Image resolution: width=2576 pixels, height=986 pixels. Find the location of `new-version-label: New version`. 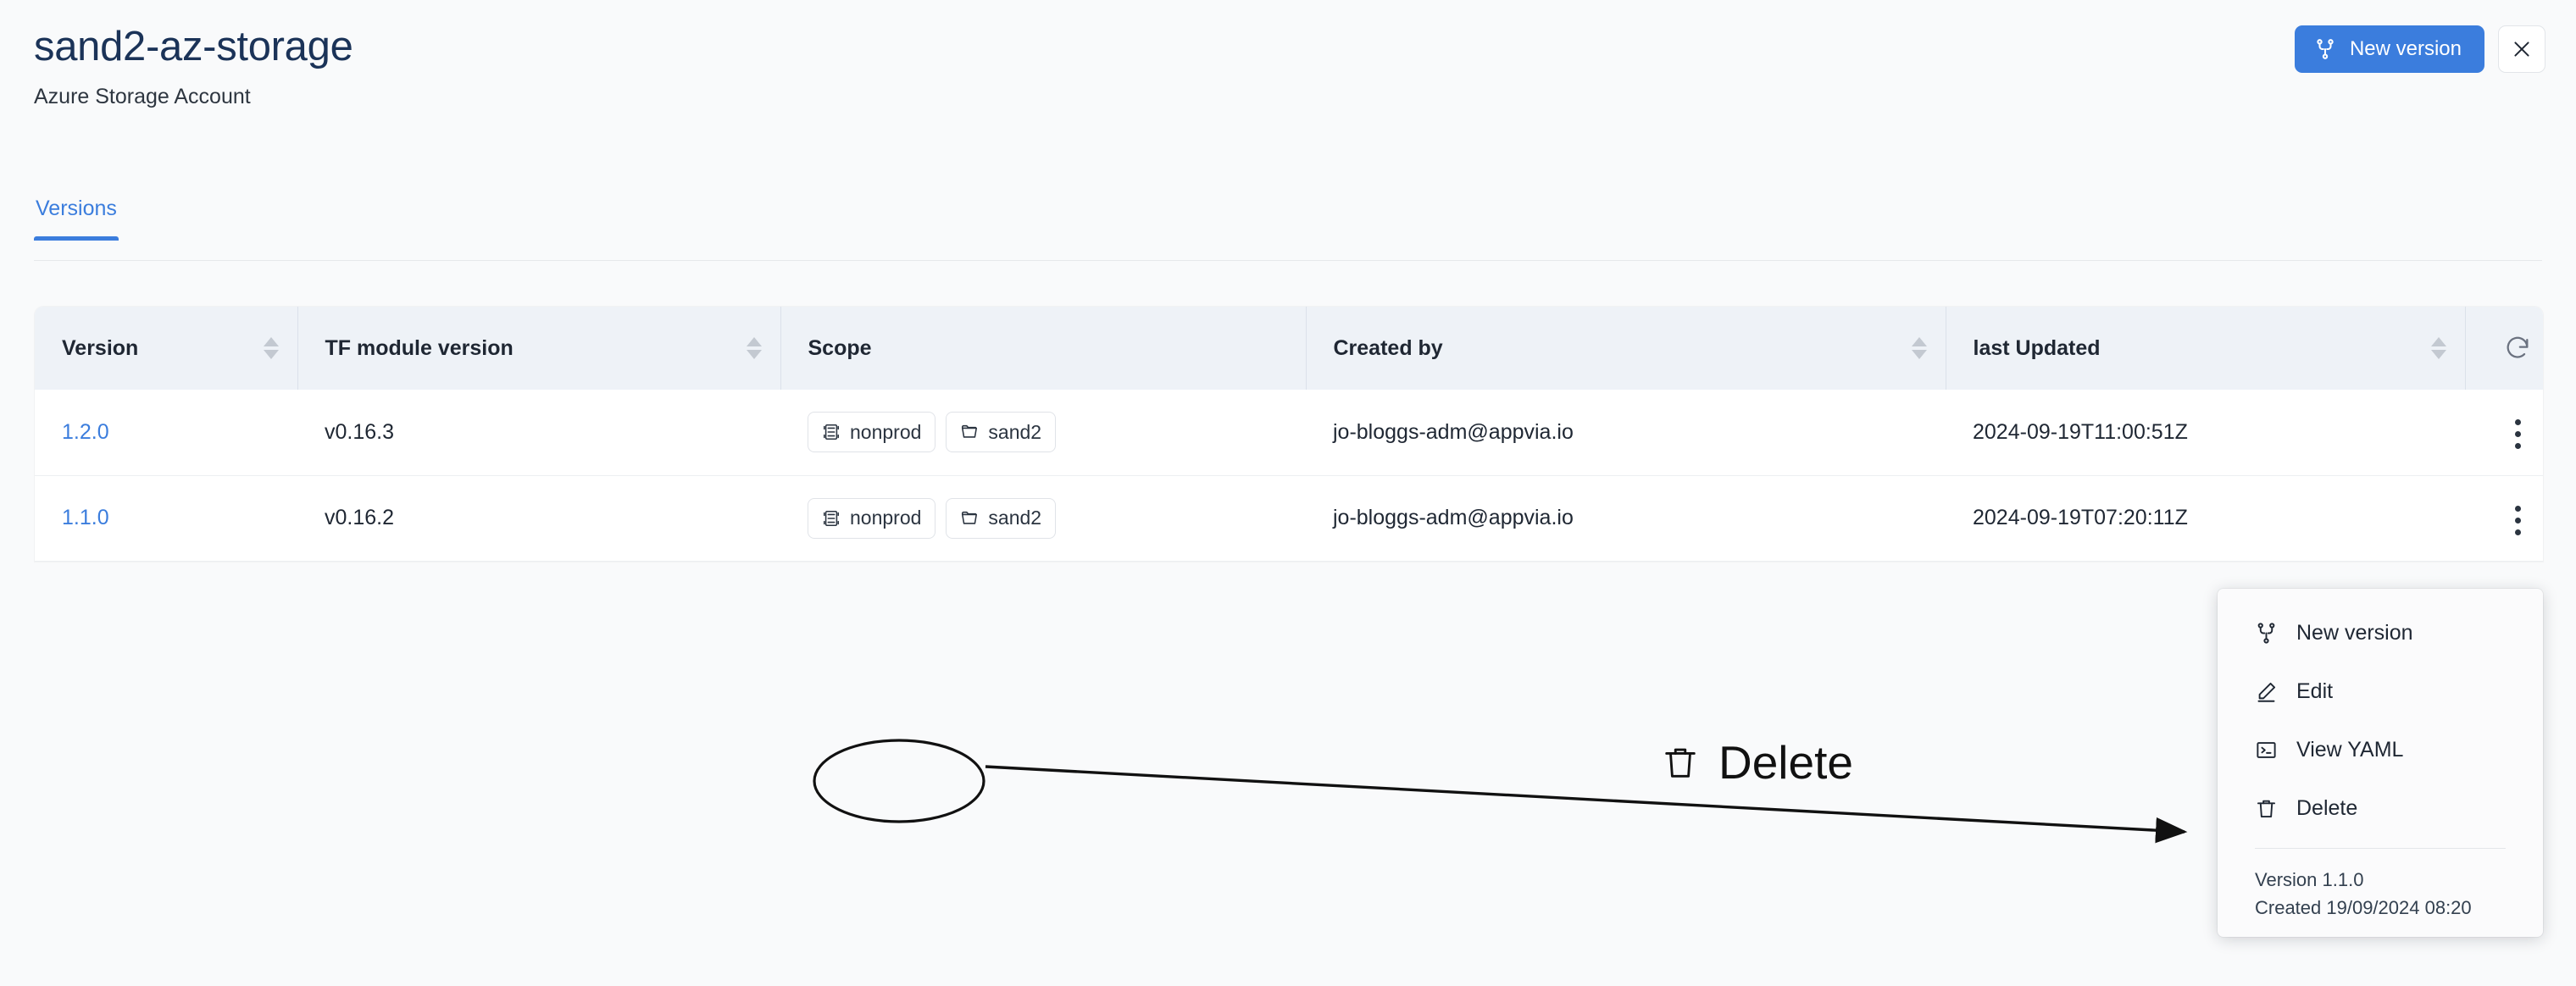

new-version-label: New version is located at coordinates (2405, 48).